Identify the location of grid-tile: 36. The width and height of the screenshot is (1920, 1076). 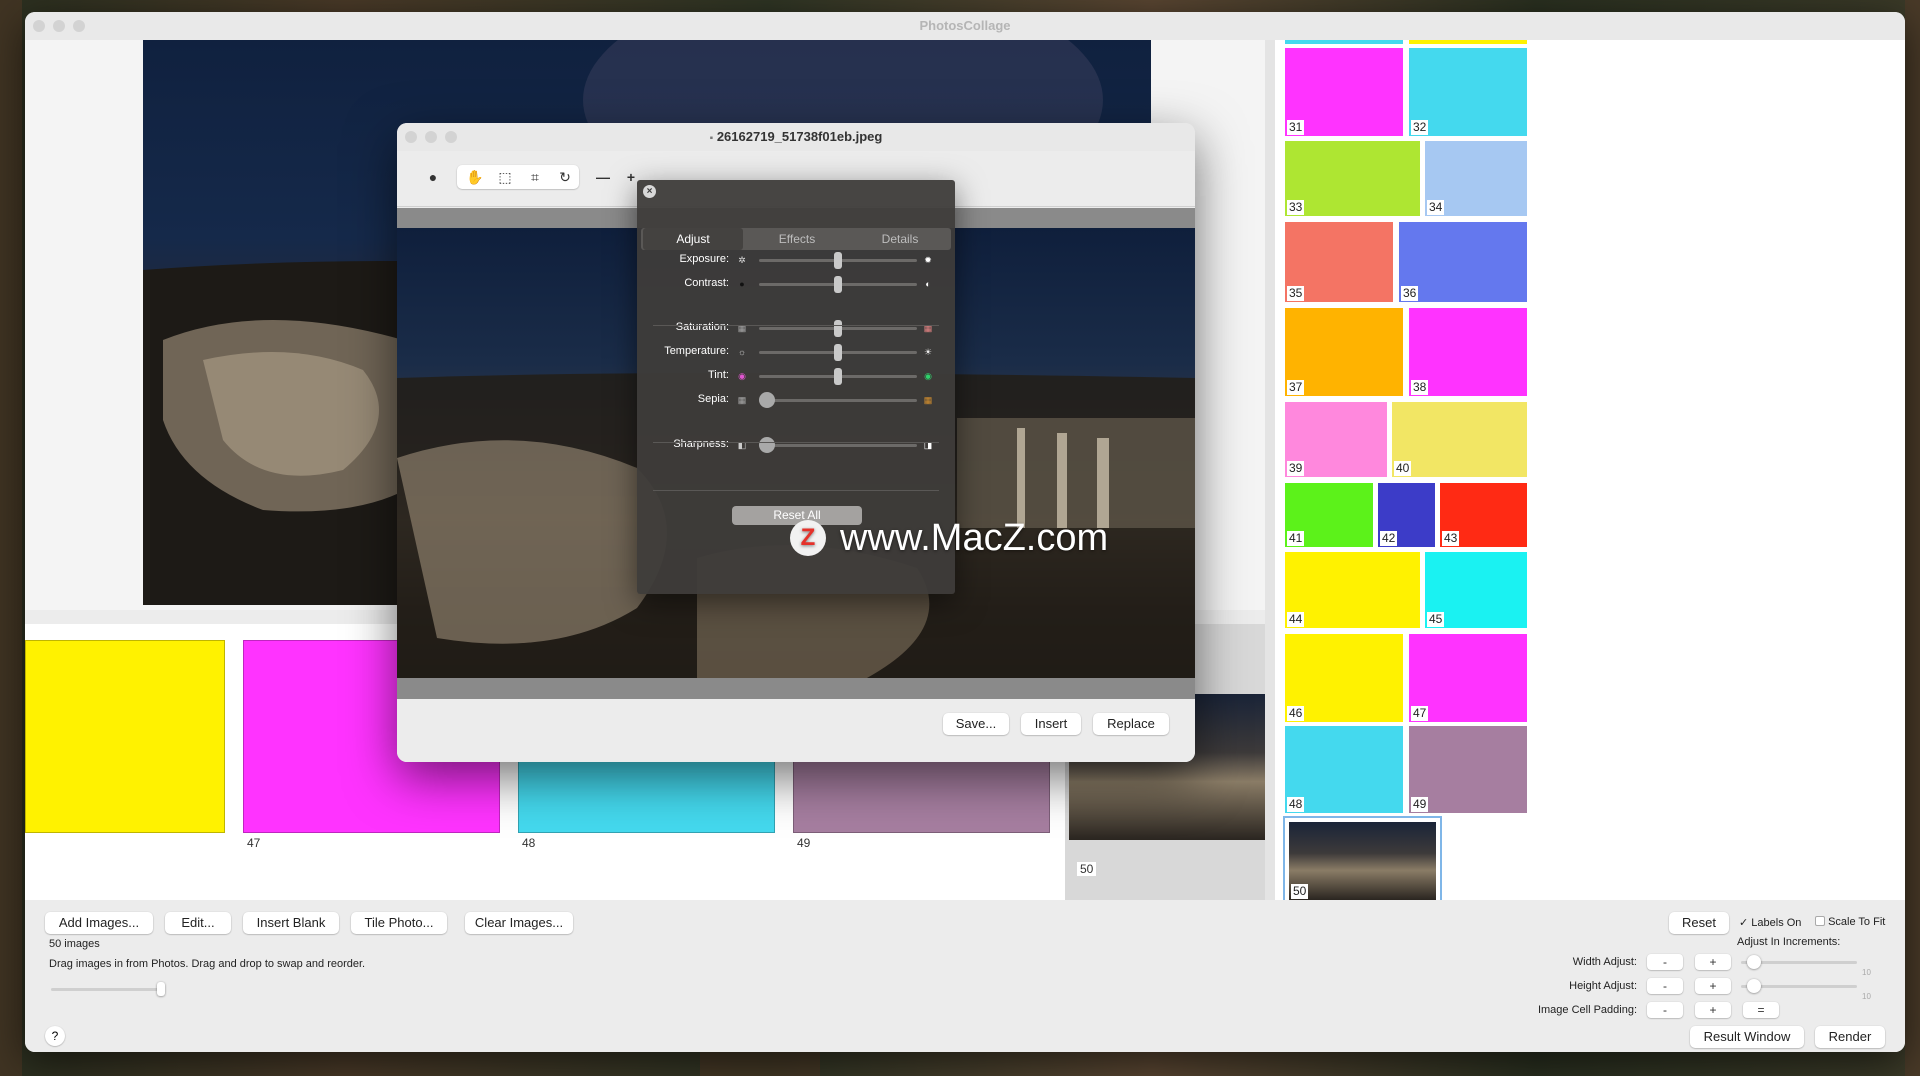
(1463, 262).